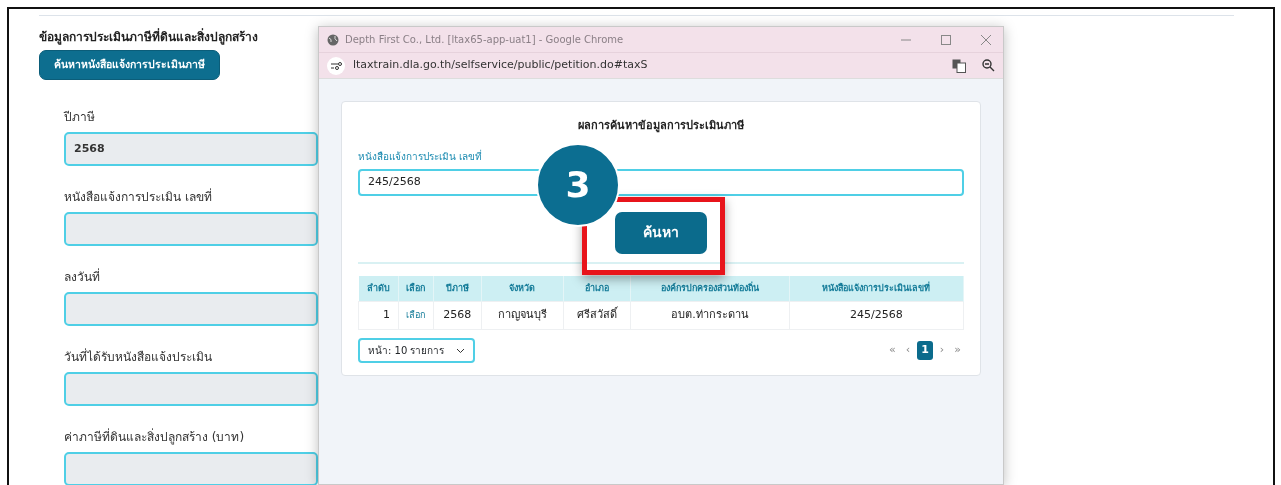 This screenshot has height=485, width=1281. Describe the element at coordinates (82, 276) in the screenshot. I see `field-label: ลงวันที่` at that location.